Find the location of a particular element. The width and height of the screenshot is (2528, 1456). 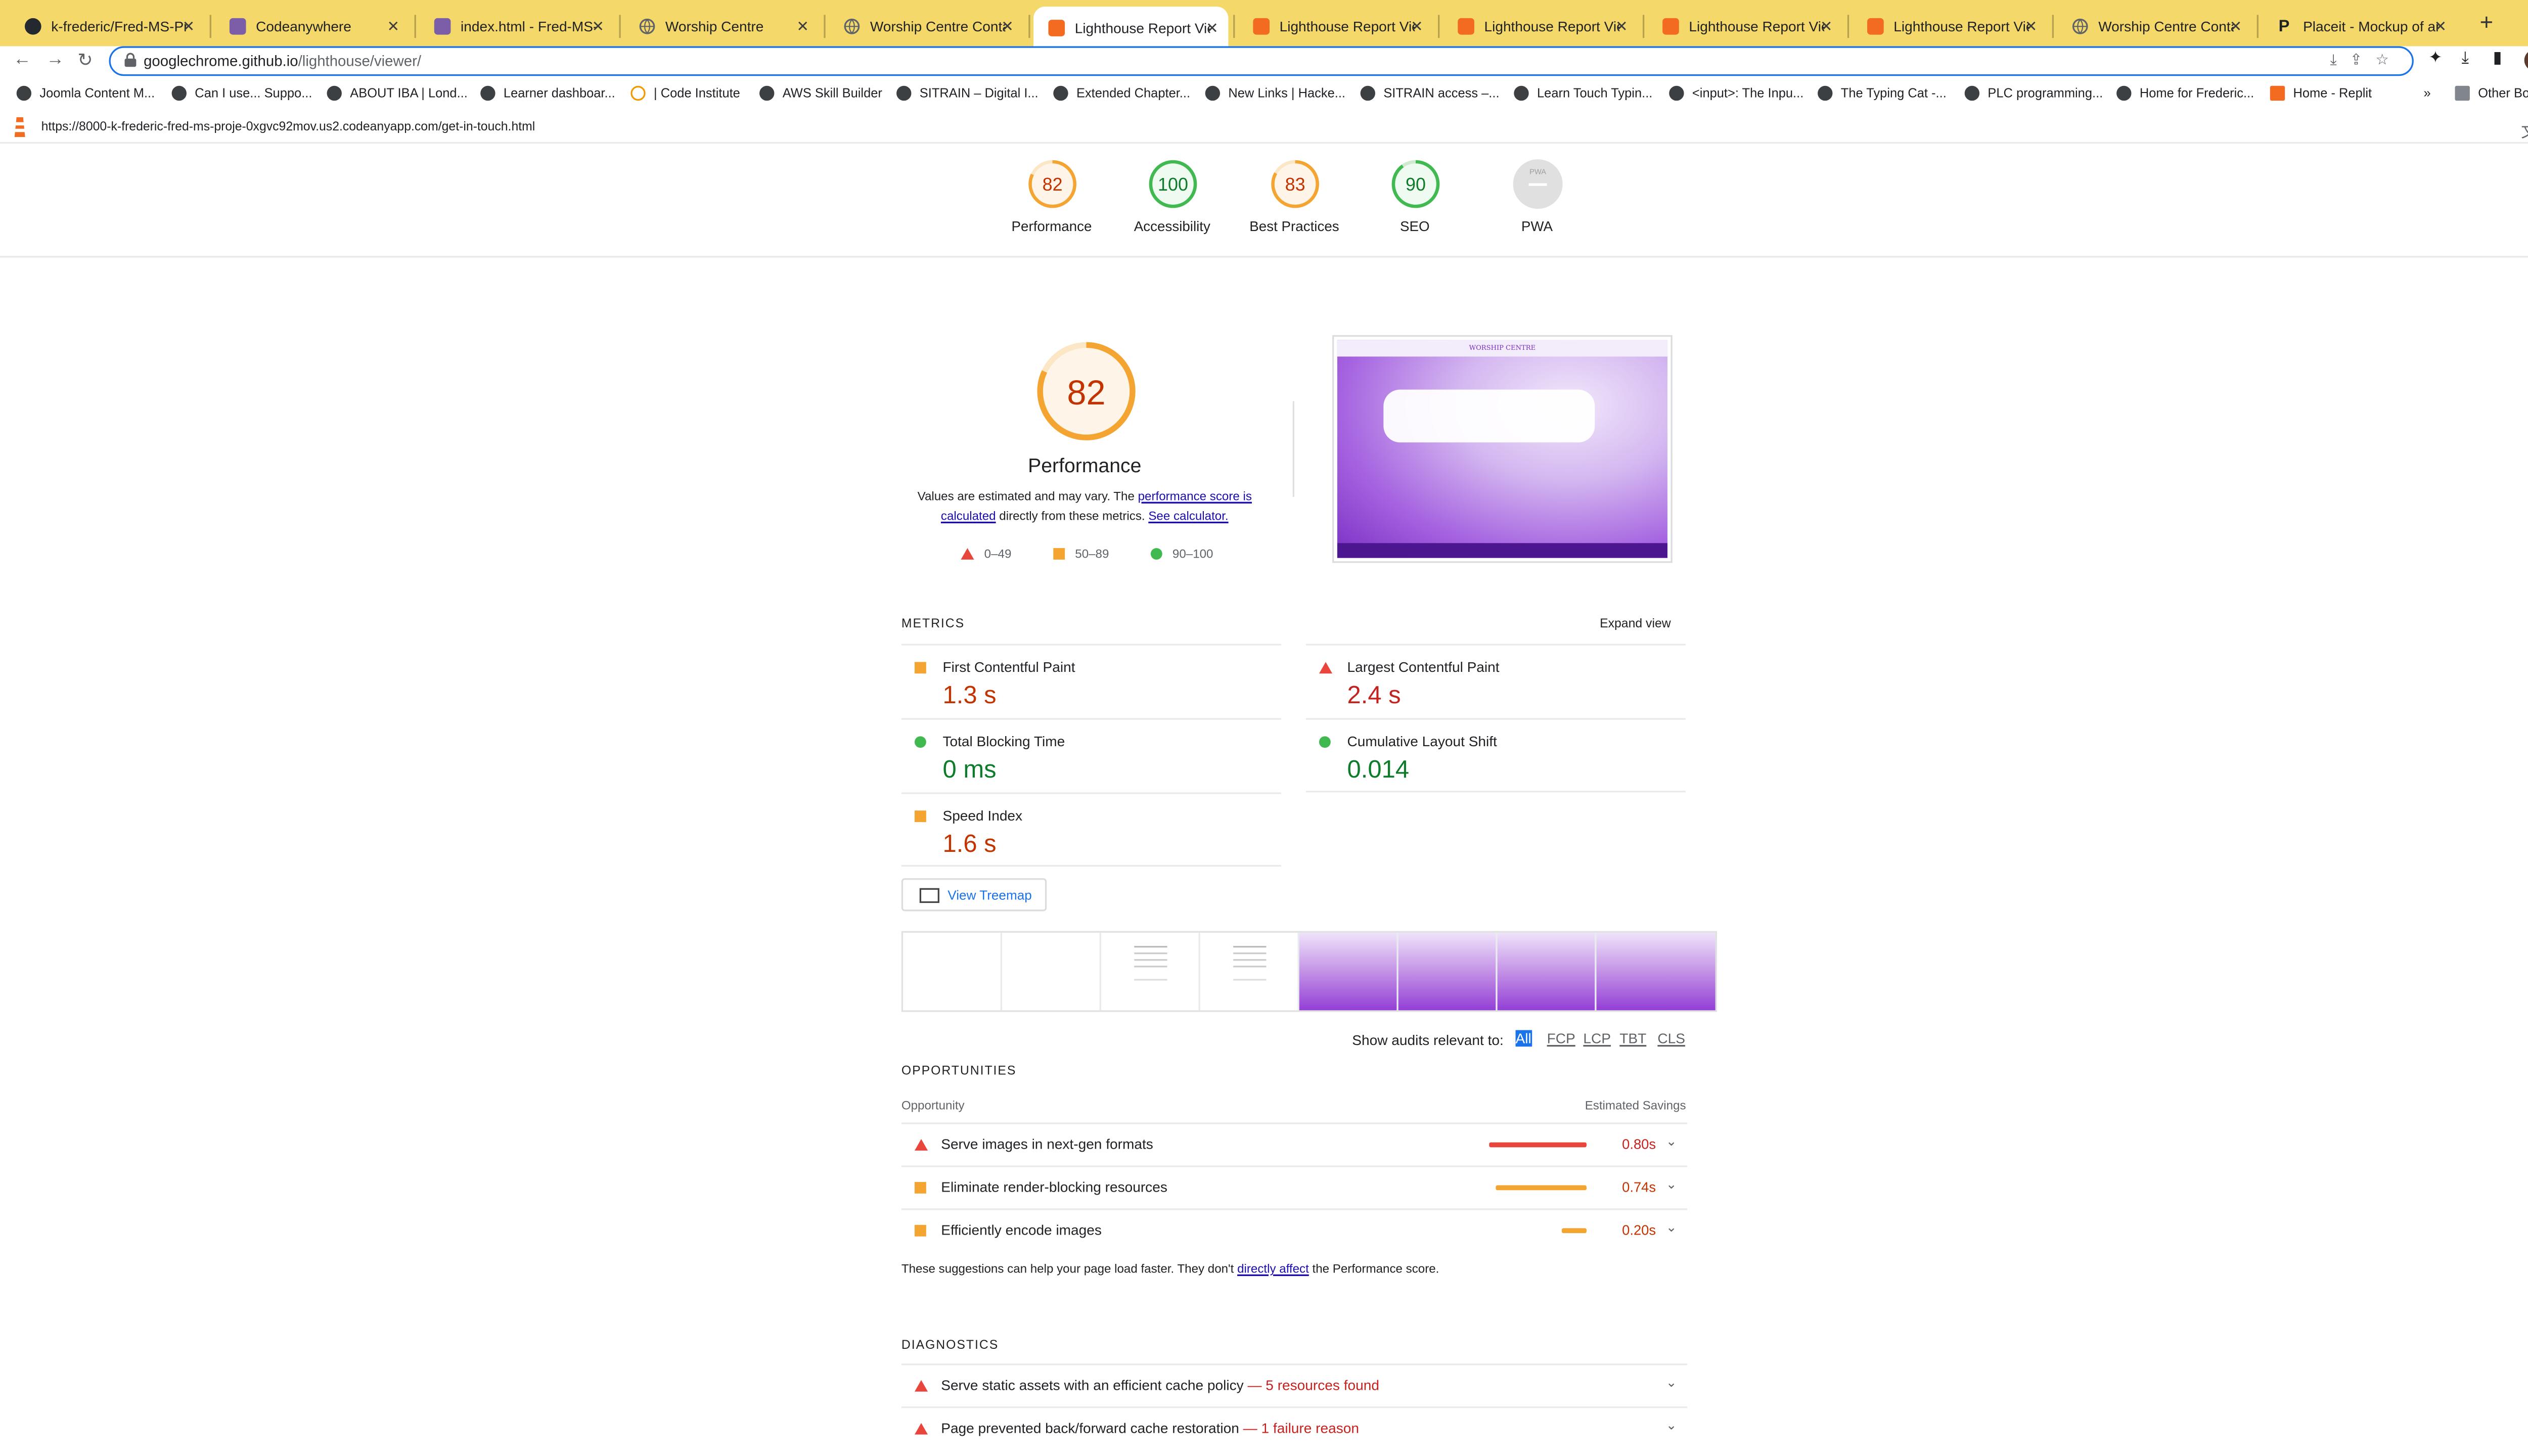

diagnostic-detail: — 1 failure reason is located at coordinates (1301, 1428).